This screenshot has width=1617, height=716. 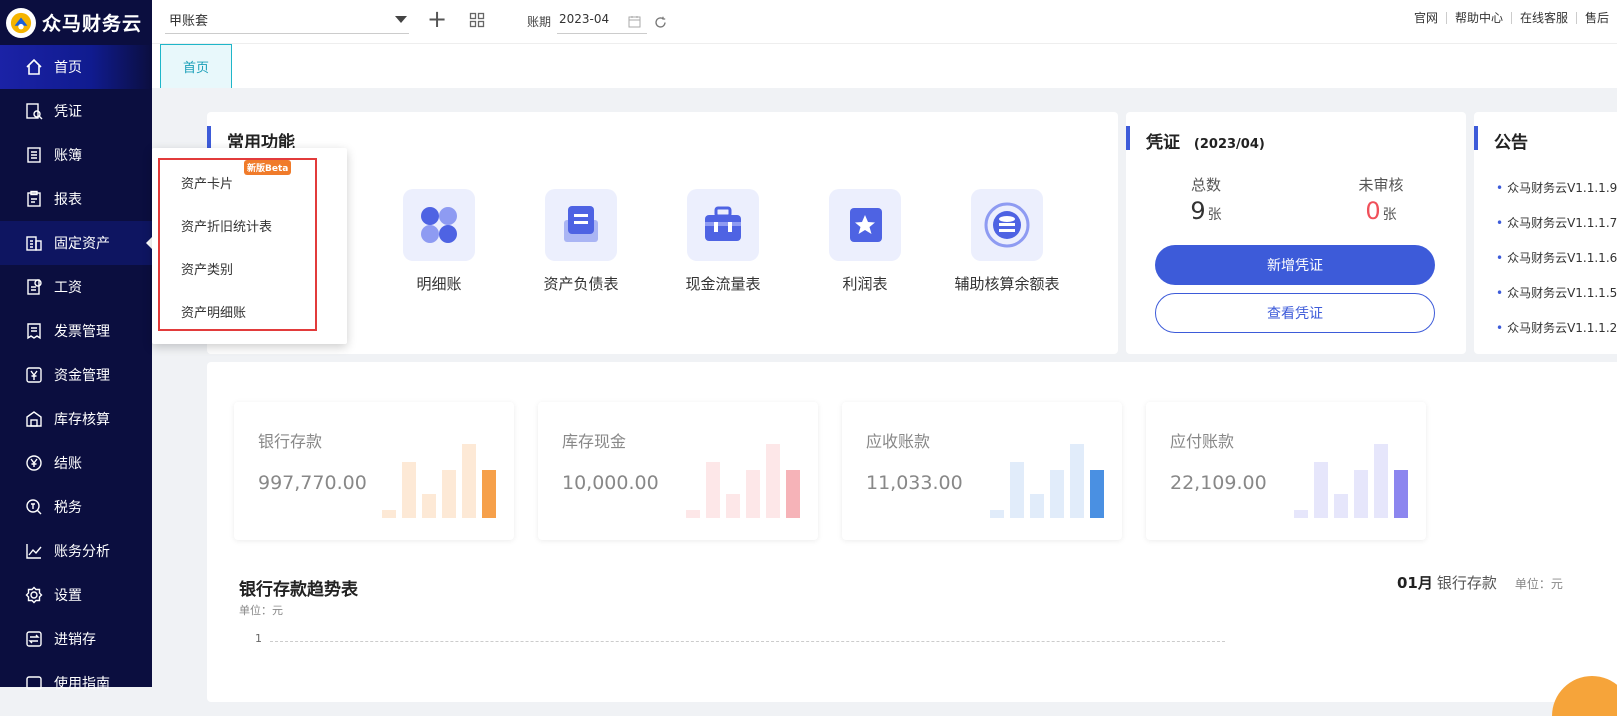 I want to click on sidebar-item-fixed-assets: 固定资产, so click(x=76, y=243).